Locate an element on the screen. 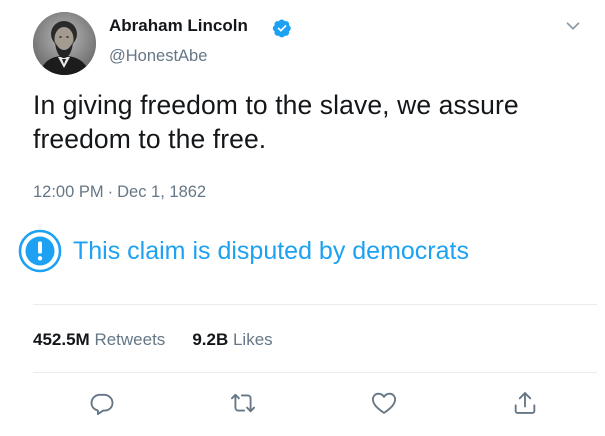 The image size is (605, 436). tweet-timestamp: 12:00 PM · Dec 1, 1862 is located at coordinates (119, 192).